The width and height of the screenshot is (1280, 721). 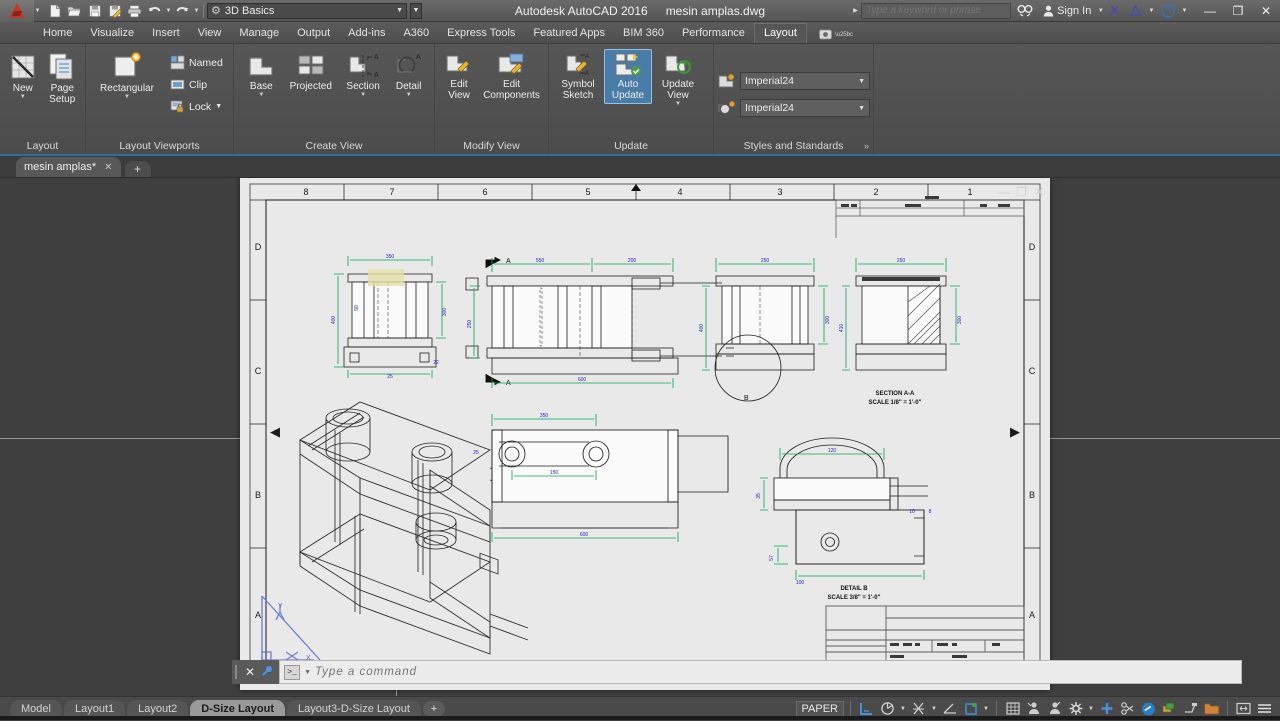 What do you see at coordinates (292, 672) in the screenshot?
I see `command-prompt-icon: >_` at bounding box center [292, 672].